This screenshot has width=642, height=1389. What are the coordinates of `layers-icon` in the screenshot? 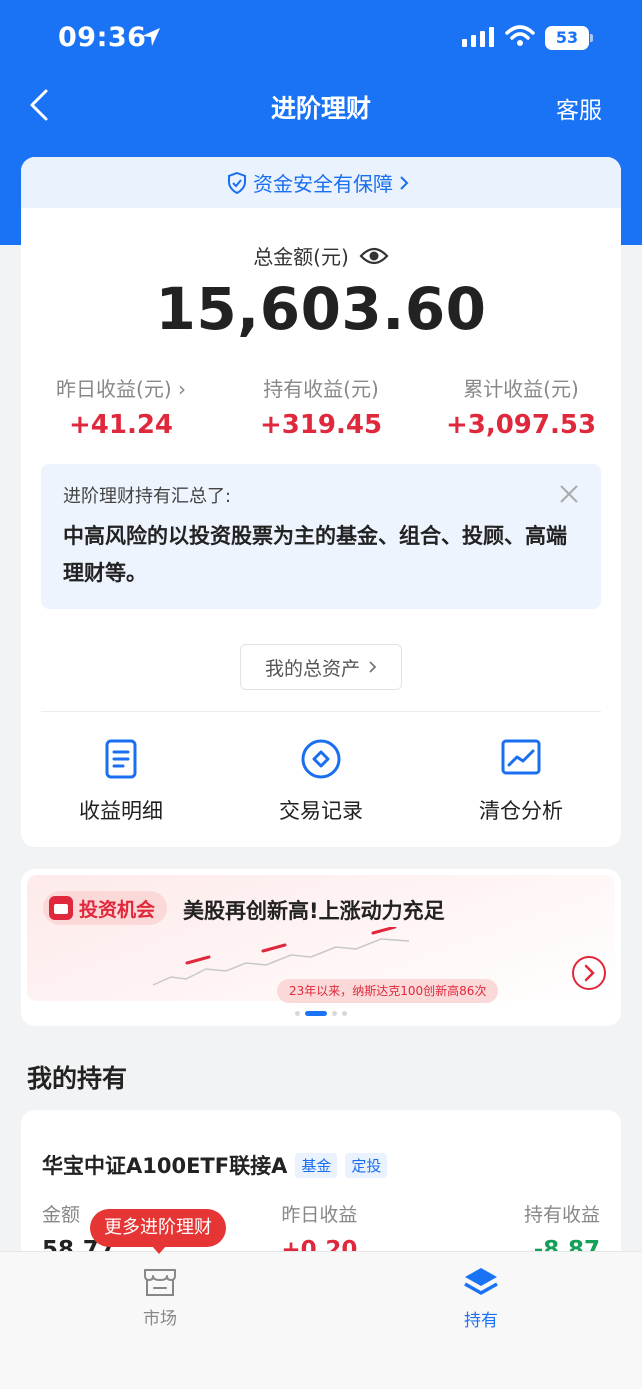 It's located at (481, 1281).